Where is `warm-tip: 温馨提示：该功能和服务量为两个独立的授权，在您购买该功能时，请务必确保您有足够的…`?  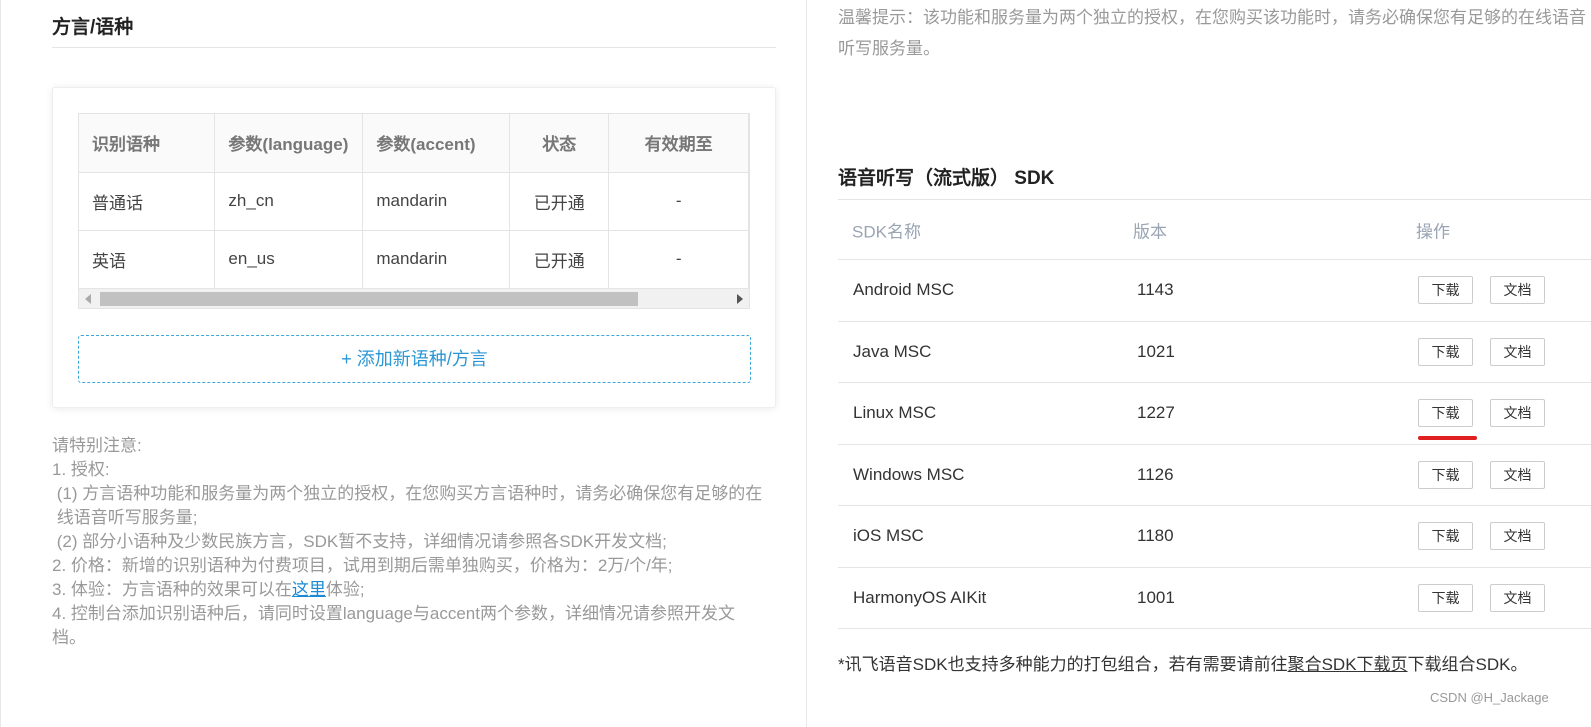
warm-tip: 温馨提示：该功能和服务量为两个独立的授权，在您购买该功能时，请务必确保您有足够的… is located at coordinates (1212, 33).